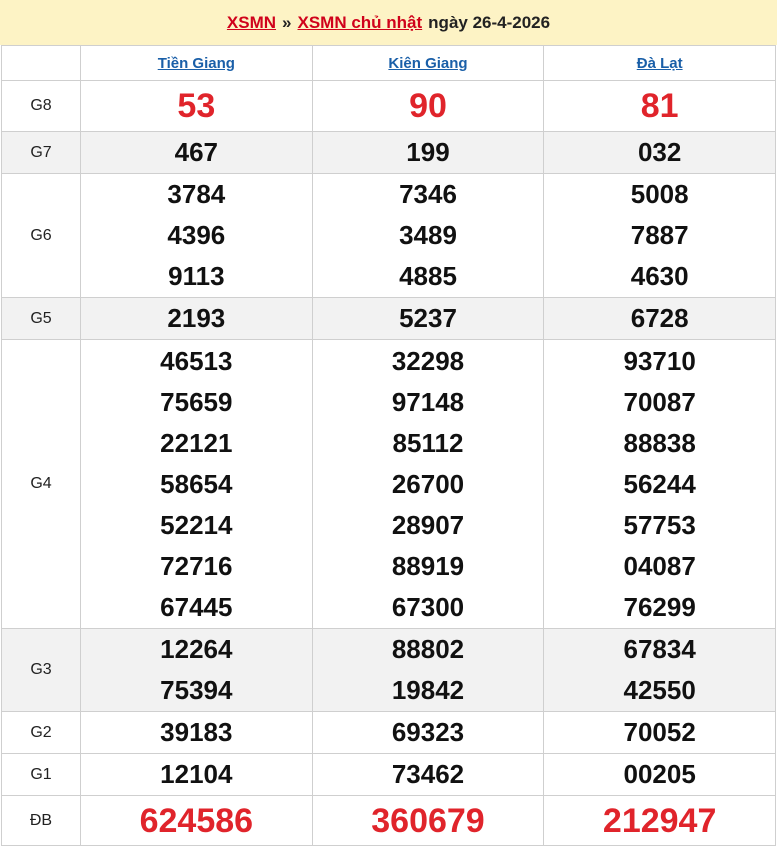  Describe the element at coordinates (428, 524) in the screenshot. I see `result-number: 28907` at that location.